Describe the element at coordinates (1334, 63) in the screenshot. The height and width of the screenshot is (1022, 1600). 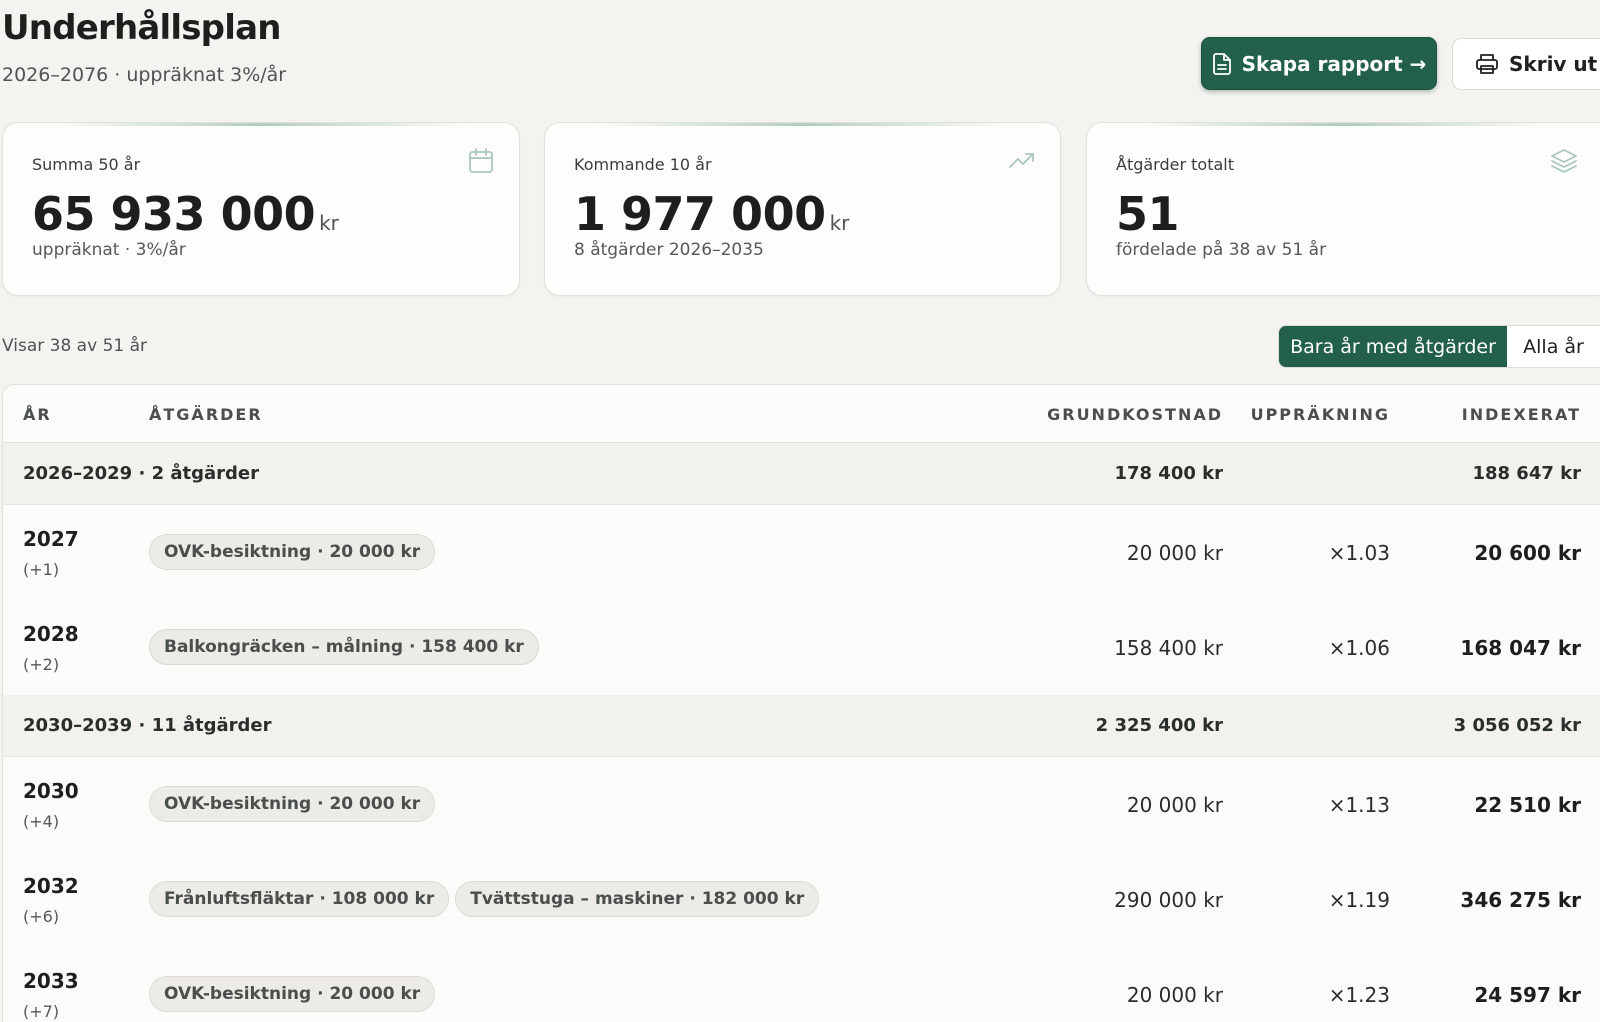
I see `create-report-label: Skapa rapport →` at that location.